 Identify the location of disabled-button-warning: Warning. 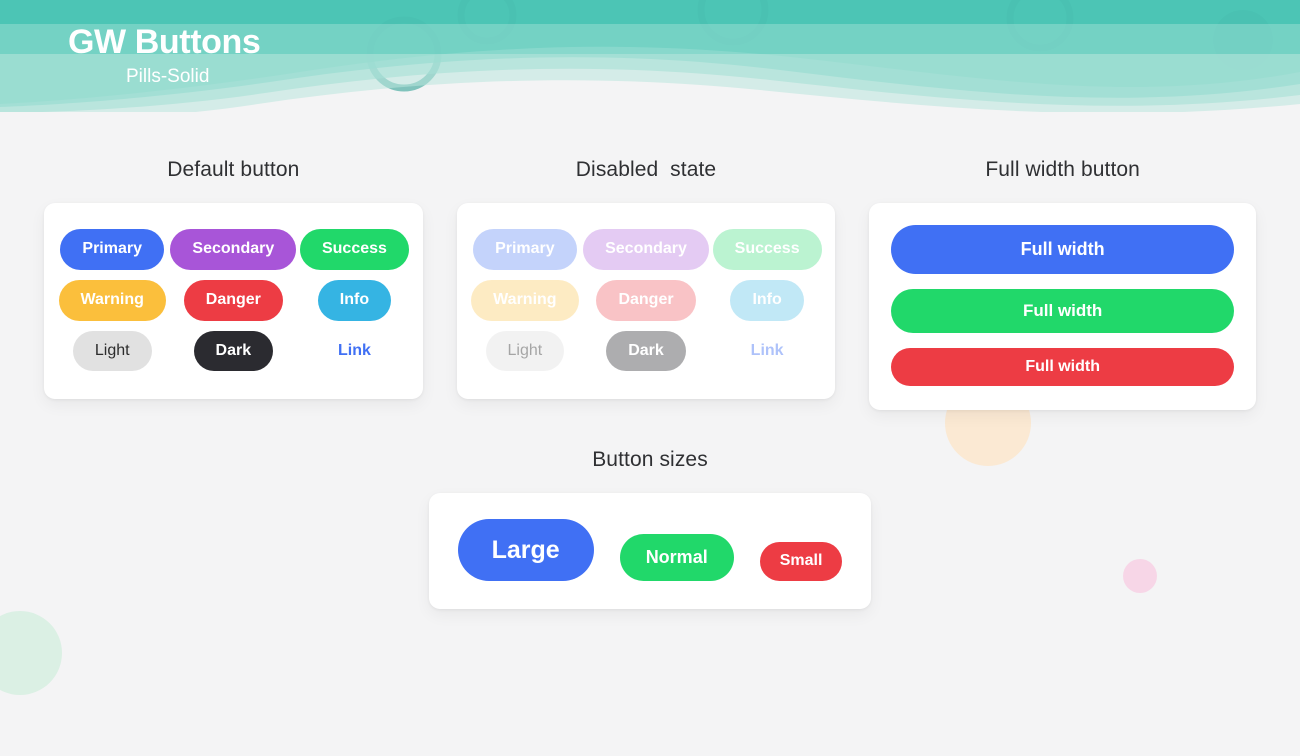
(525, 300).